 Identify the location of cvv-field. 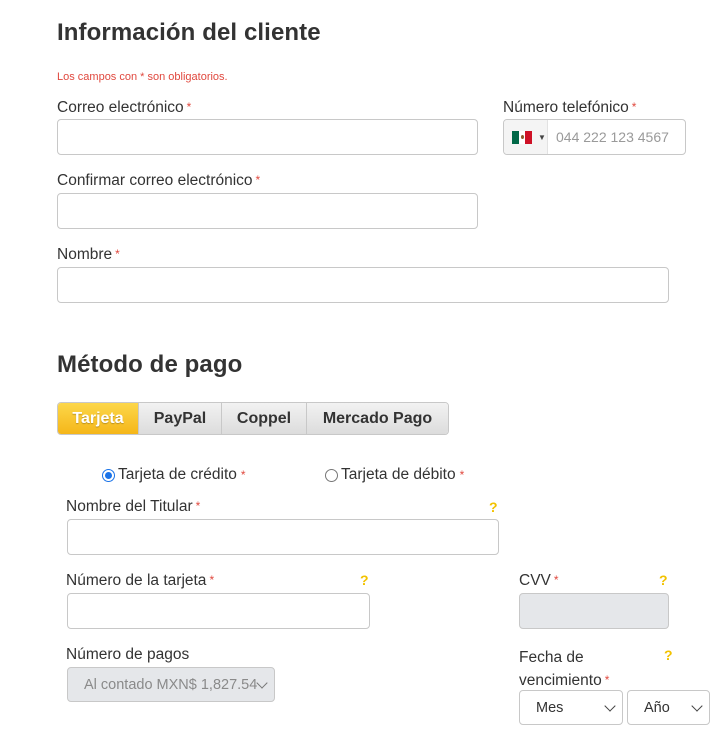
(594, 611).